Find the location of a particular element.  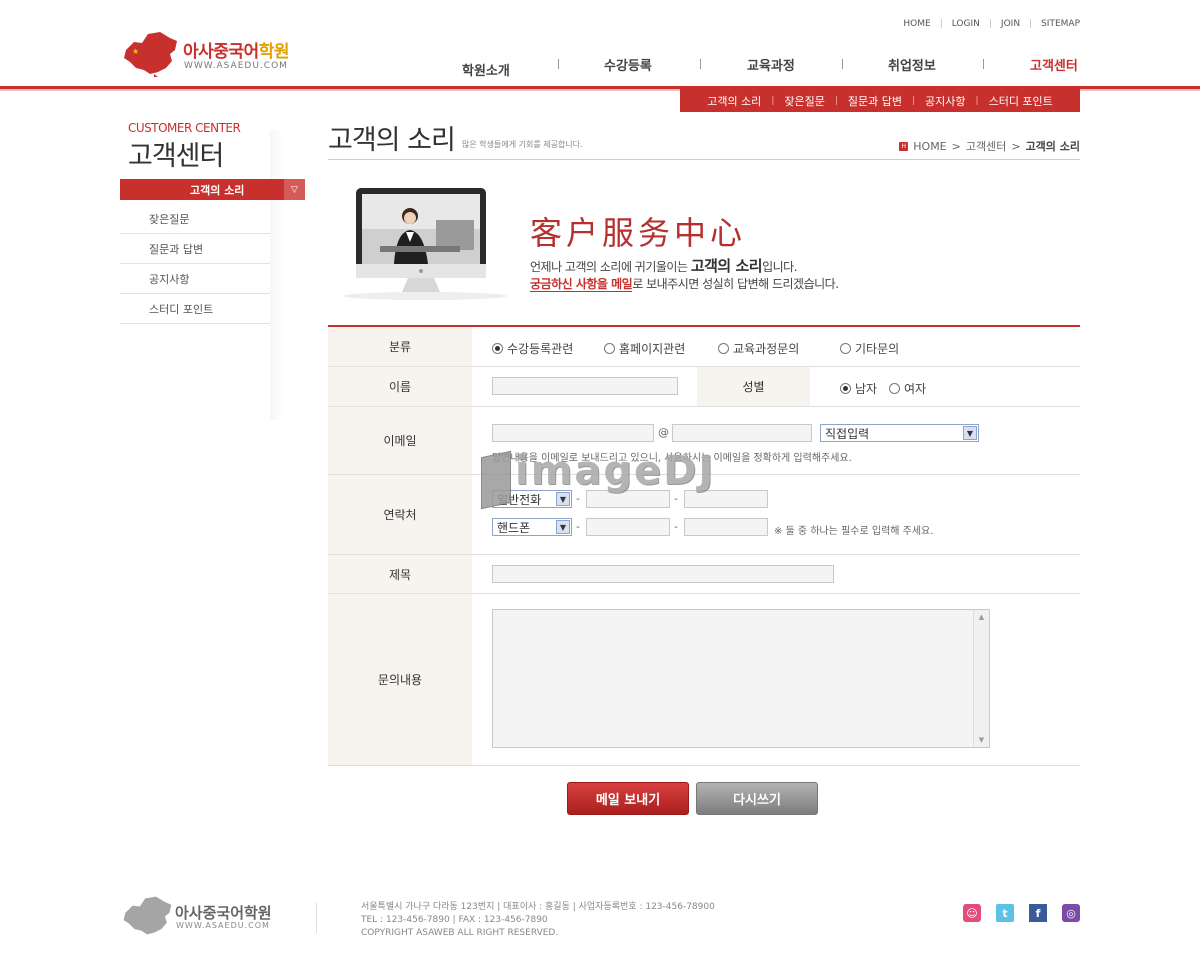

util-sitemap-link: SITEMAP is located at coordinates (1056, 24).